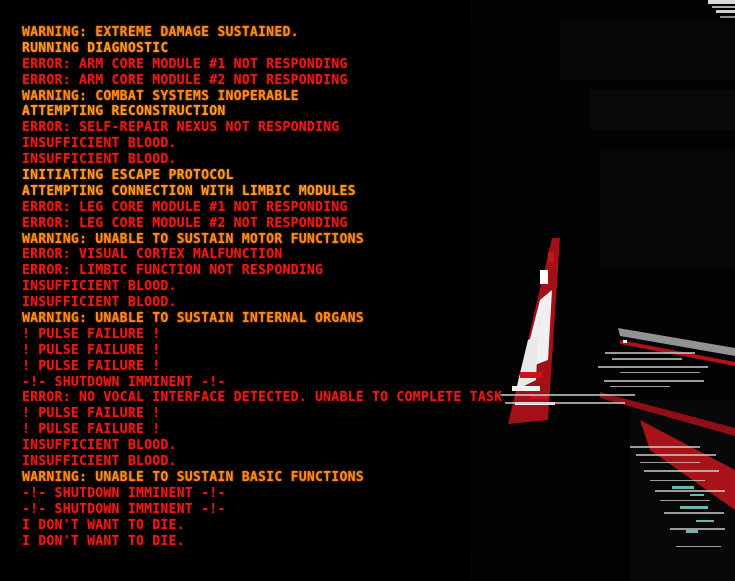  What do you see at coordinates (262, 207) in the screenshot?
I see `log-line-error: ERROR: LEG CORE MODULE #1 NOT RESPONDING` at bounding box center [262, 207].